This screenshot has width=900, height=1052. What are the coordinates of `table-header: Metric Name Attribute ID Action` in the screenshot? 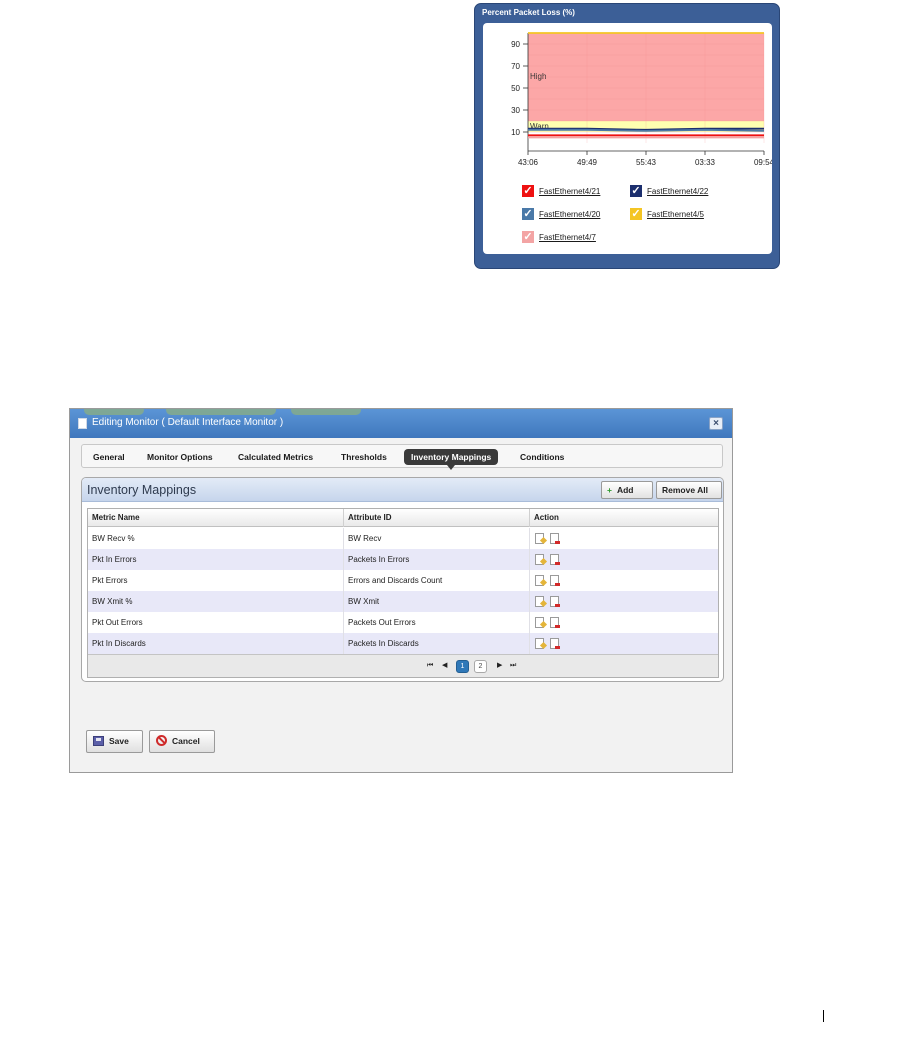 It's located at (403, 518).